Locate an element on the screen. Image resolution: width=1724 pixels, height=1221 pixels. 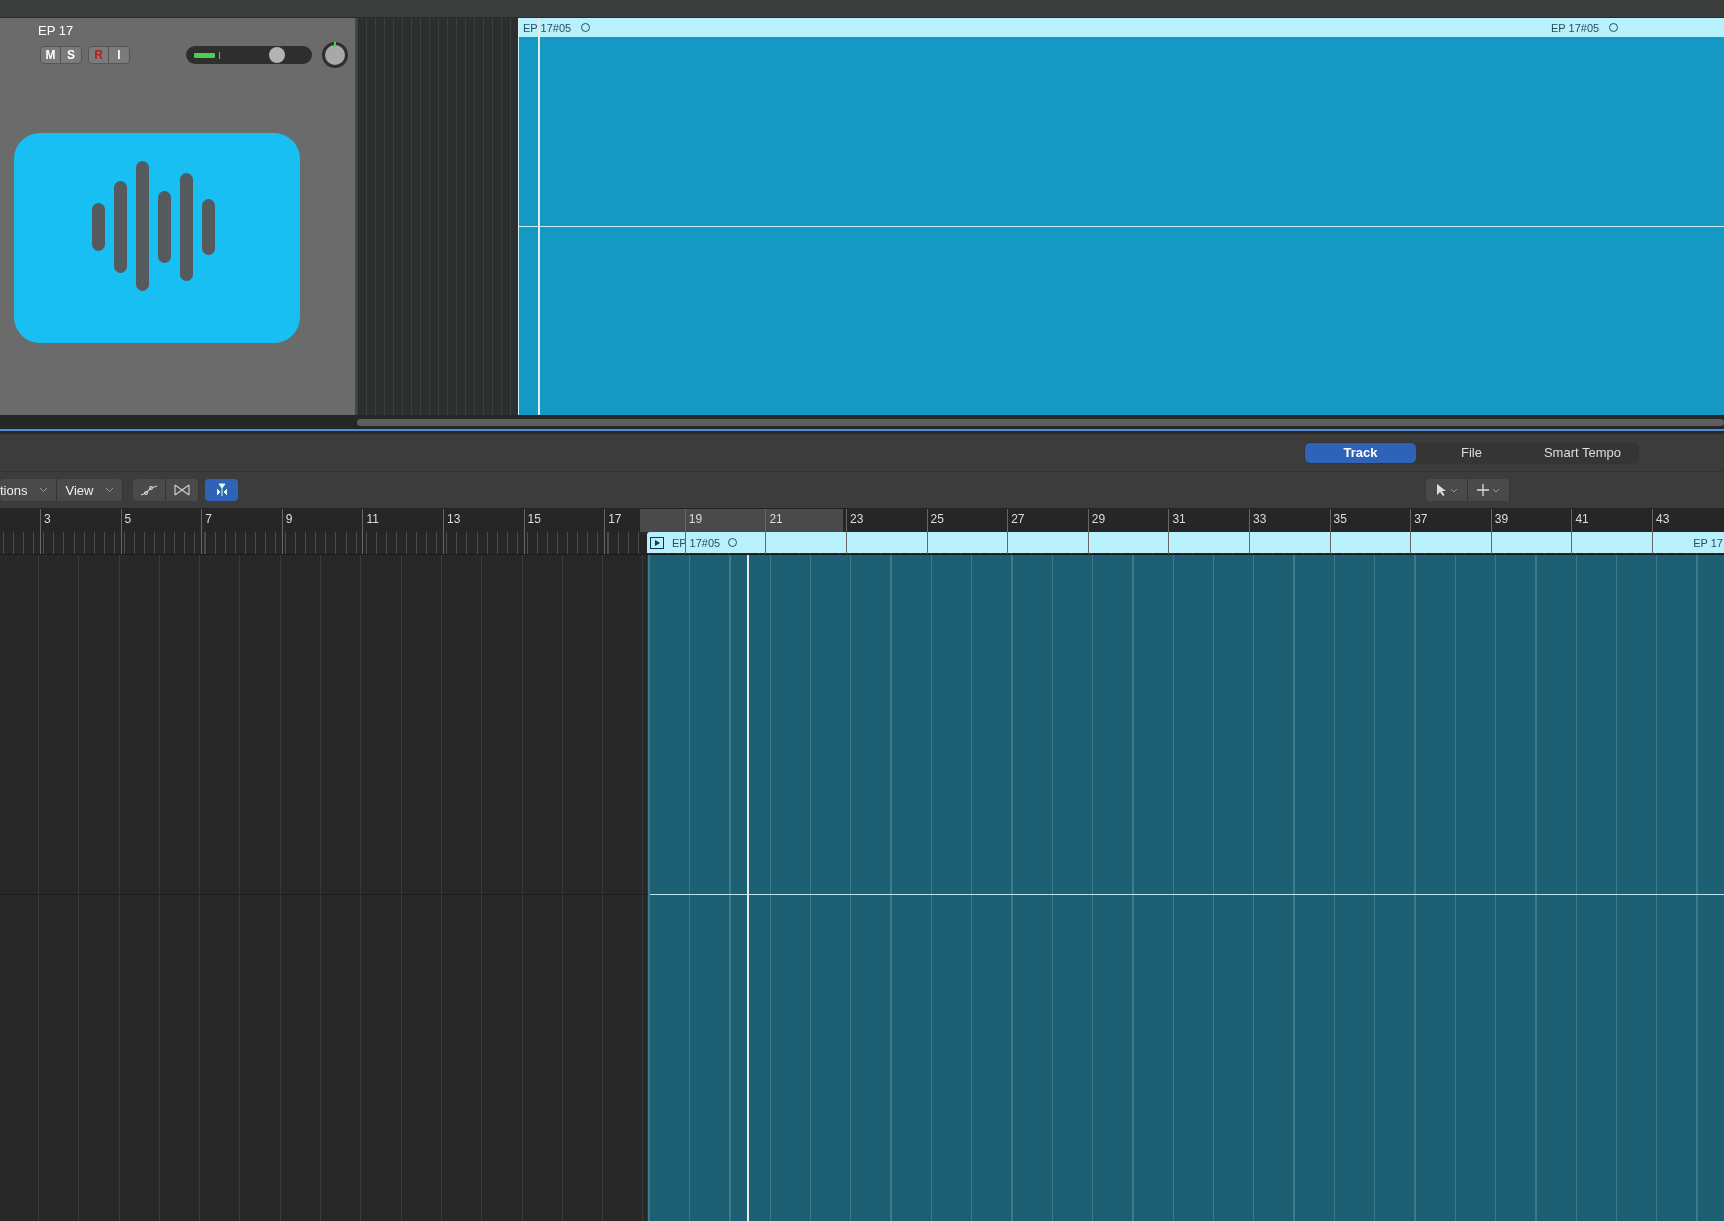
waveform-icon is located at coordinates (157, 238).